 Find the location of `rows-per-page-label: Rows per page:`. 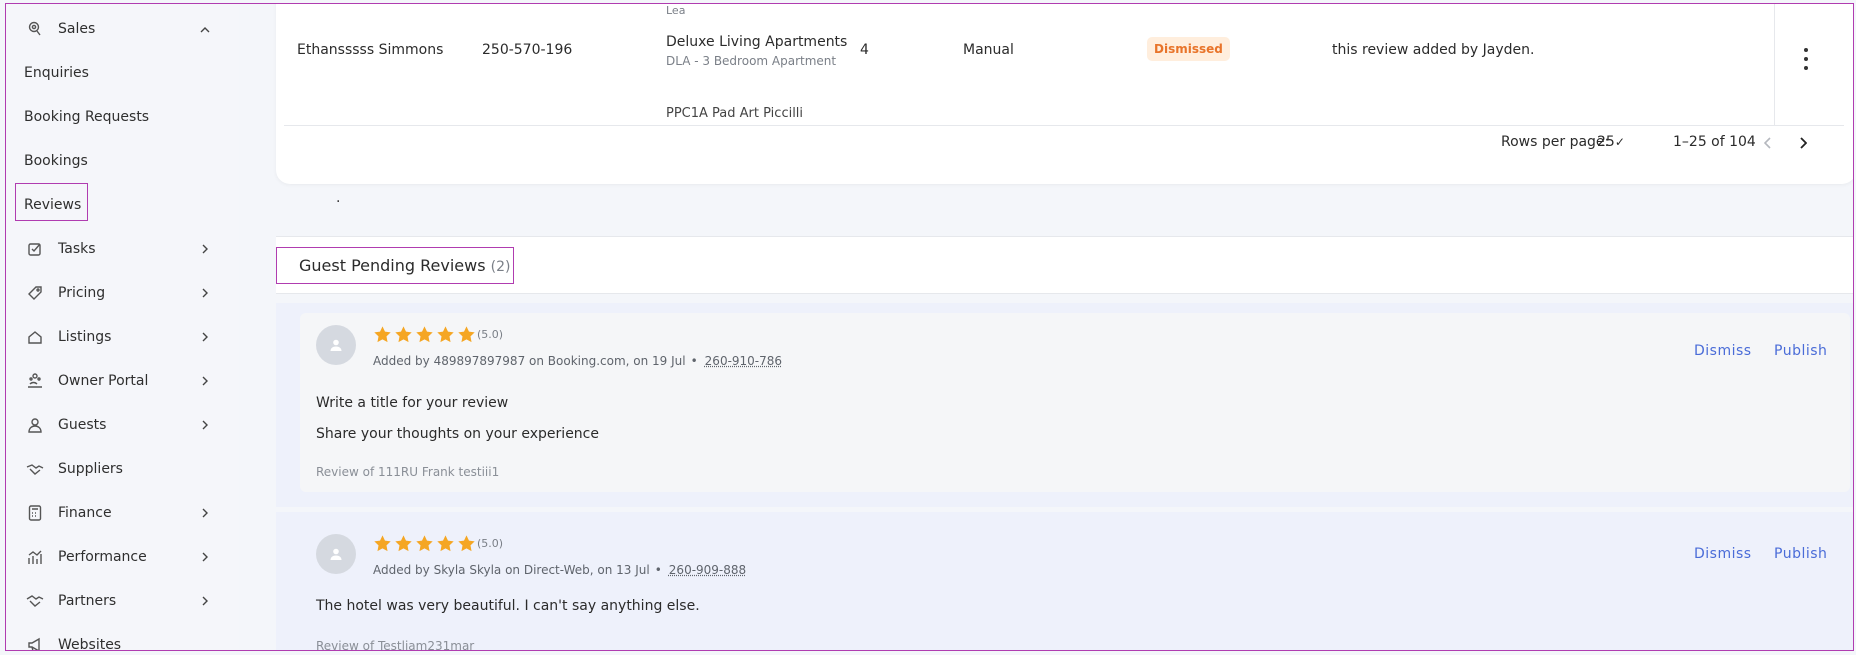

rows-per-page-label: Rows per page: is located at coordinates (1555, 142).